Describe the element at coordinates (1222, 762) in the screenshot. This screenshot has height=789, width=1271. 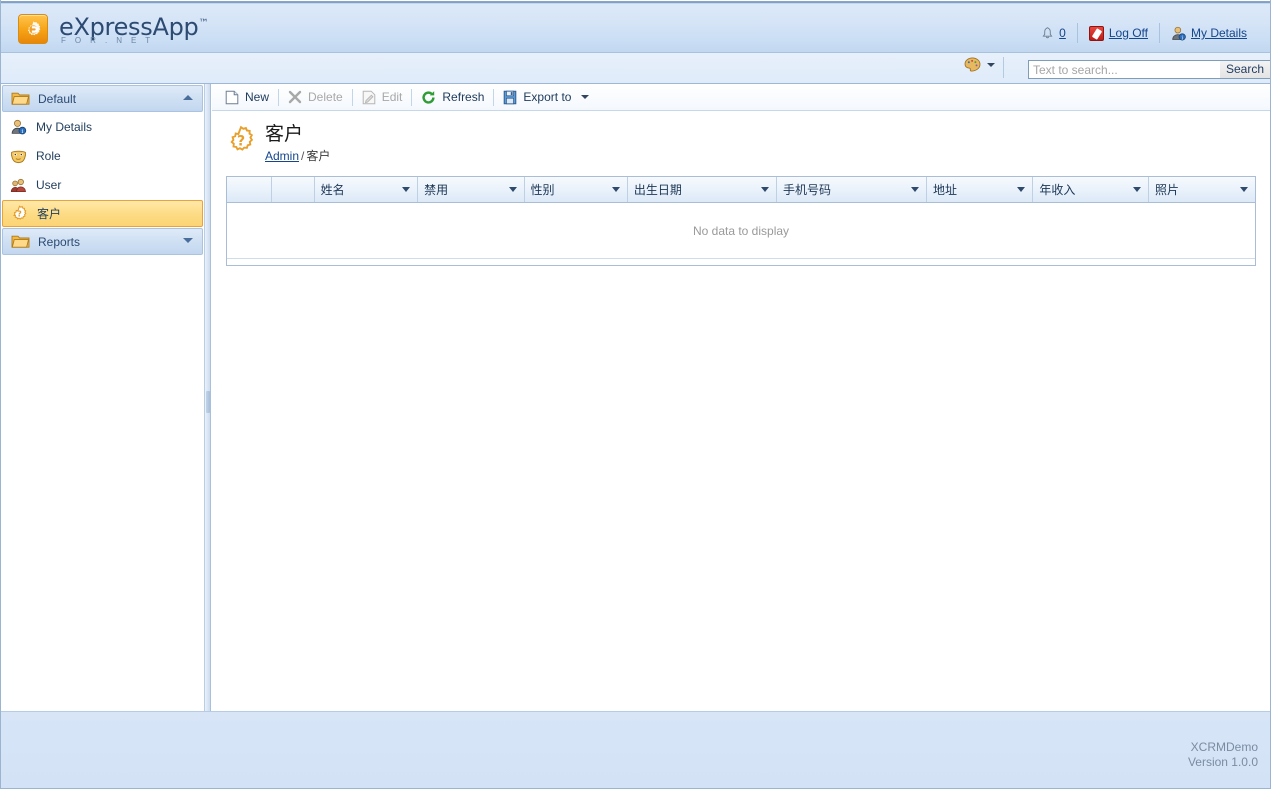
I see `footer-version: Version 1.0.0` at that location.